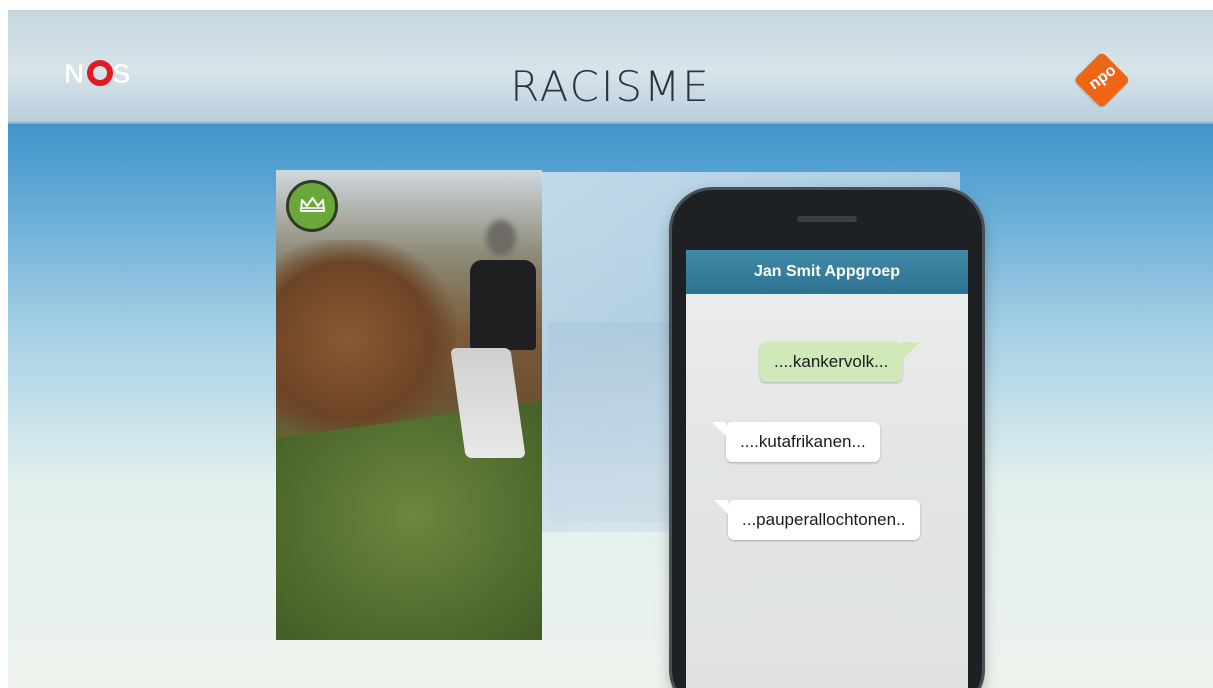 The image size is (1213, 688). What do you see at coordinates (503, 305) in the screenshot?
I see `person-torso` at bounding box center [503, 305].